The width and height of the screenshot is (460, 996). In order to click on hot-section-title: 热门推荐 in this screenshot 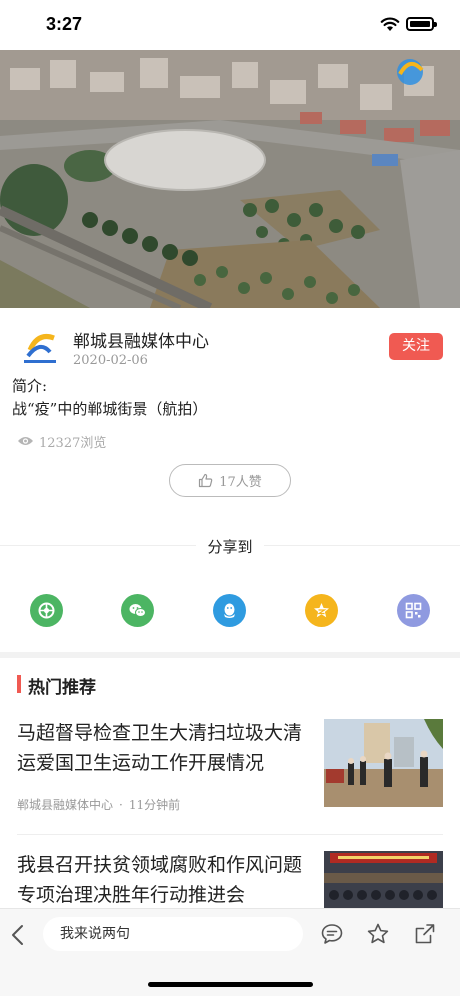, I will do `click(62, 688)`.